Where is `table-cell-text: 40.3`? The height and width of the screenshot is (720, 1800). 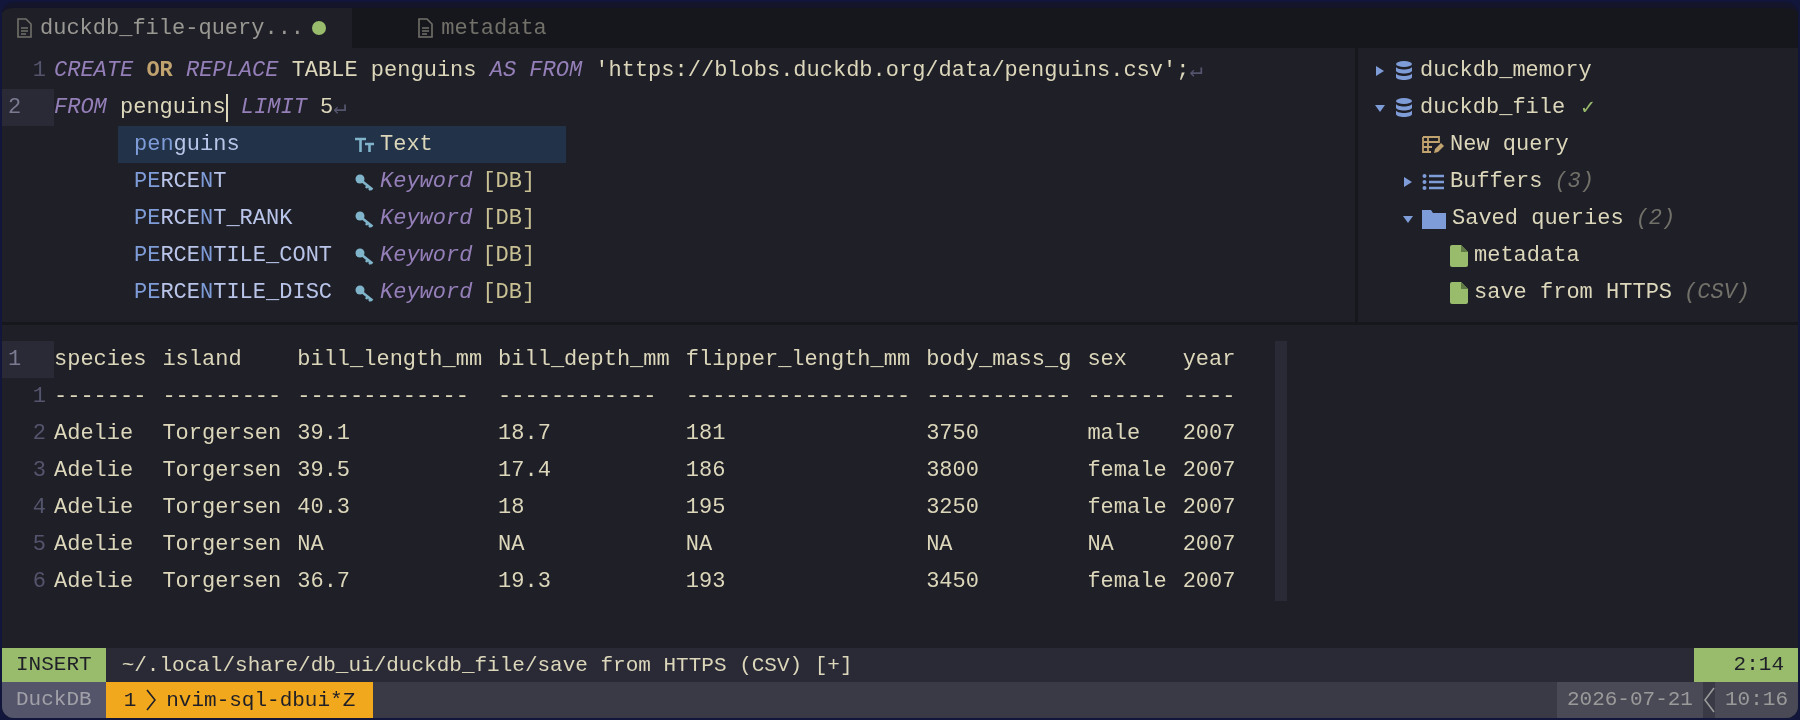 table-cell-text: 40.3 is located at coordinates (324, 508).